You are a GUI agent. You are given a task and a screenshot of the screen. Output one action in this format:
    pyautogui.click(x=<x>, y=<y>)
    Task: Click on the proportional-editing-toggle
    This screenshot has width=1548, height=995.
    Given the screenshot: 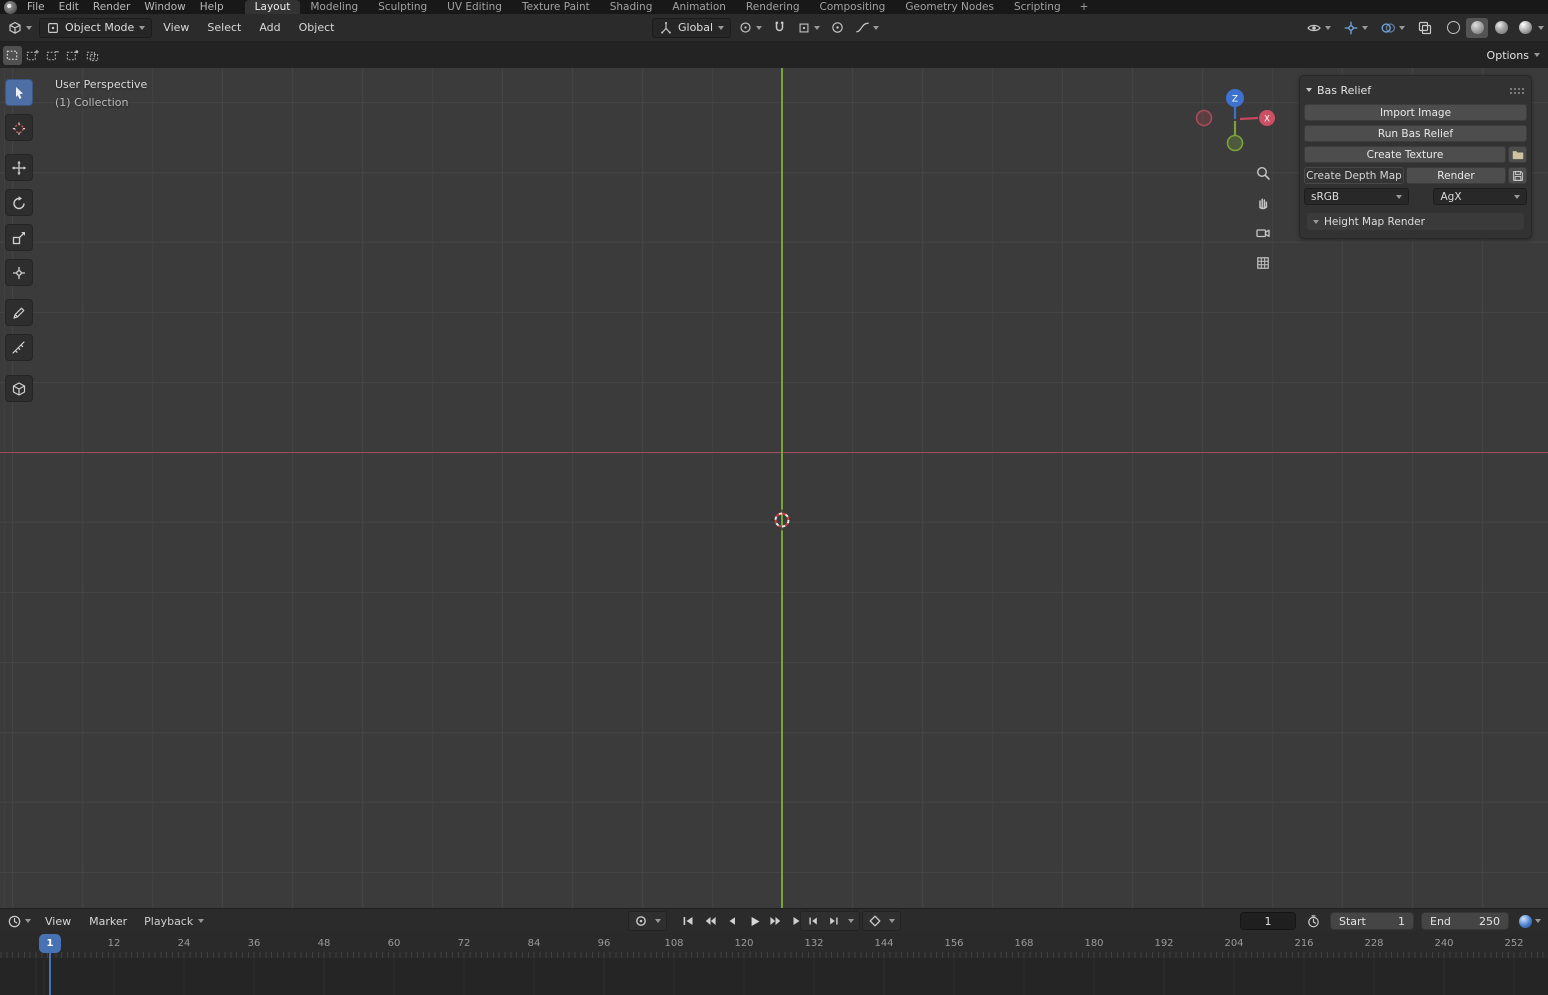 What is the action you would take?
    pyautogui.click(x=837, y=28)
    